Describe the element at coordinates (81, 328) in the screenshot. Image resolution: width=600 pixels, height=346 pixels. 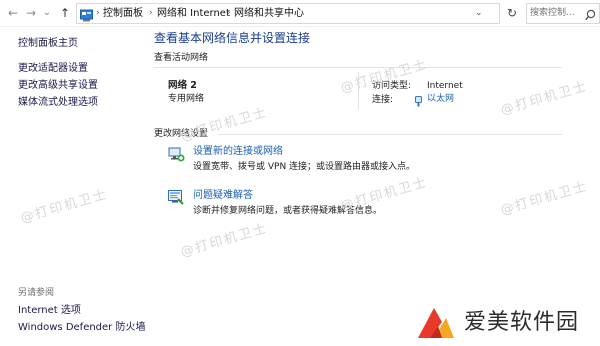
I see `see-also-defender-firewall: Windows Defender 防火墙` at that location.